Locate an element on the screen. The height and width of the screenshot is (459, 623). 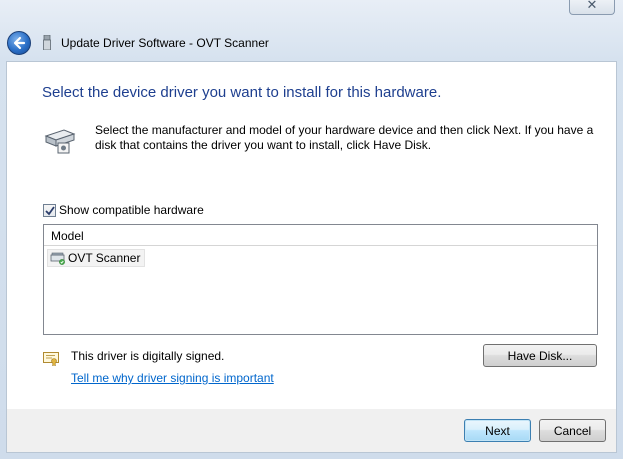
next-button: Next is located at coordinates (497, 430).